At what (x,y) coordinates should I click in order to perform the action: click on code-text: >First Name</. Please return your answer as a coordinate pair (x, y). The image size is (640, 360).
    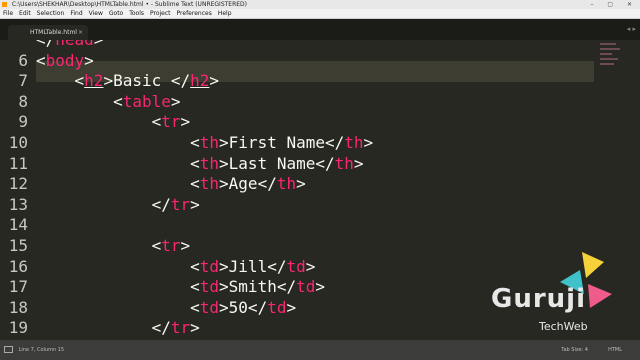
    Looking at the image, I should click on (282, 142).